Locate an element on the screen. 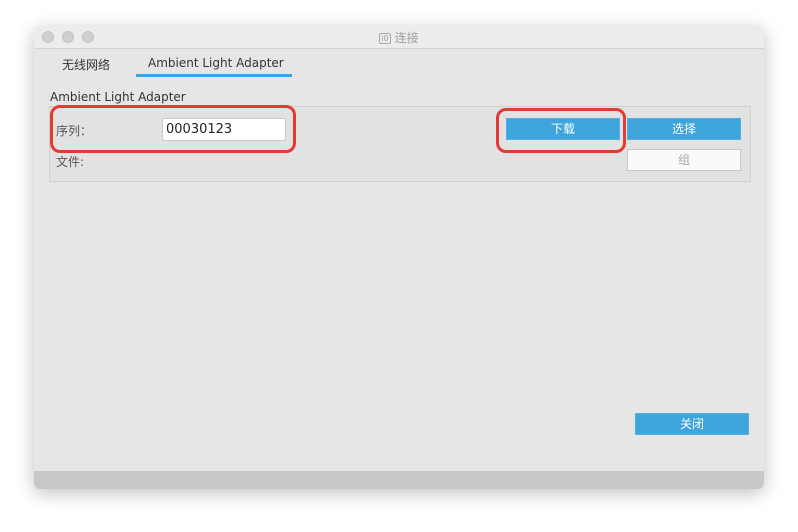 This screenshot has width=798, height=532. window-title: i0 连接 is located at coordinates (399, 37).